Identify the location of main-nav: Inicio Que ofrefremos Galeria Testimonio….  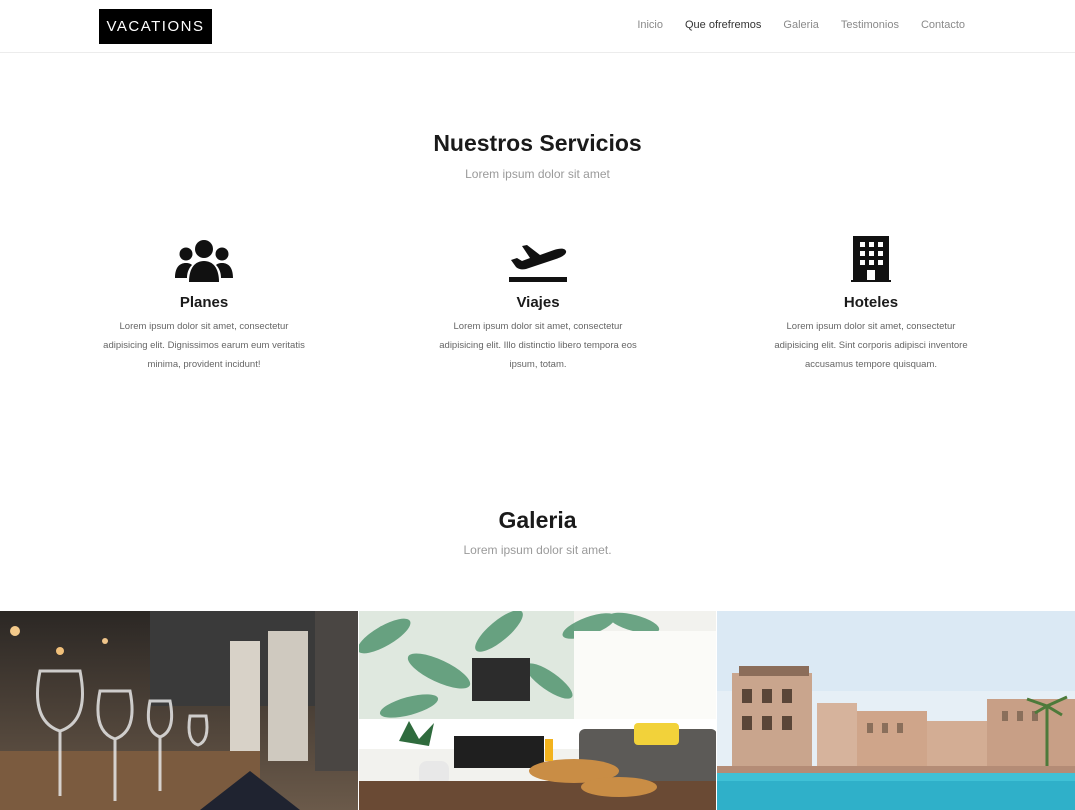
(801, 25).